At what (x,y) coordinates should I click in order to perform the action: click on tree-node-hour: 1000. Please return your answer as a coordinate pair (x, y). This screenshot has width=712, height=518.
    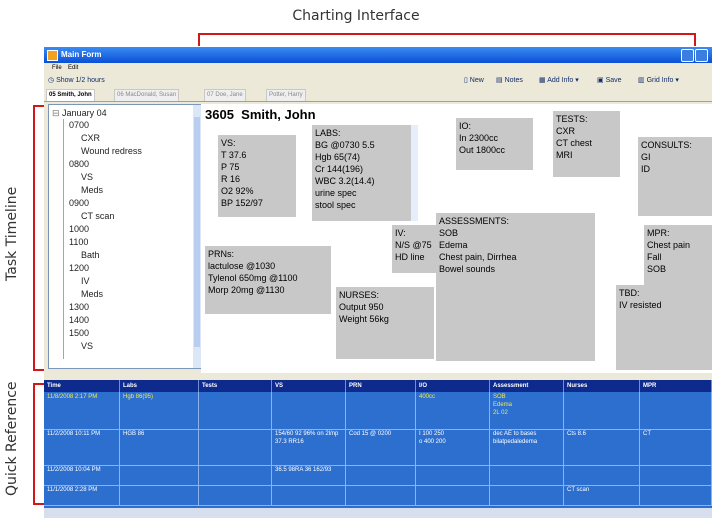
    Looking at the image, I should click on (79, 229).